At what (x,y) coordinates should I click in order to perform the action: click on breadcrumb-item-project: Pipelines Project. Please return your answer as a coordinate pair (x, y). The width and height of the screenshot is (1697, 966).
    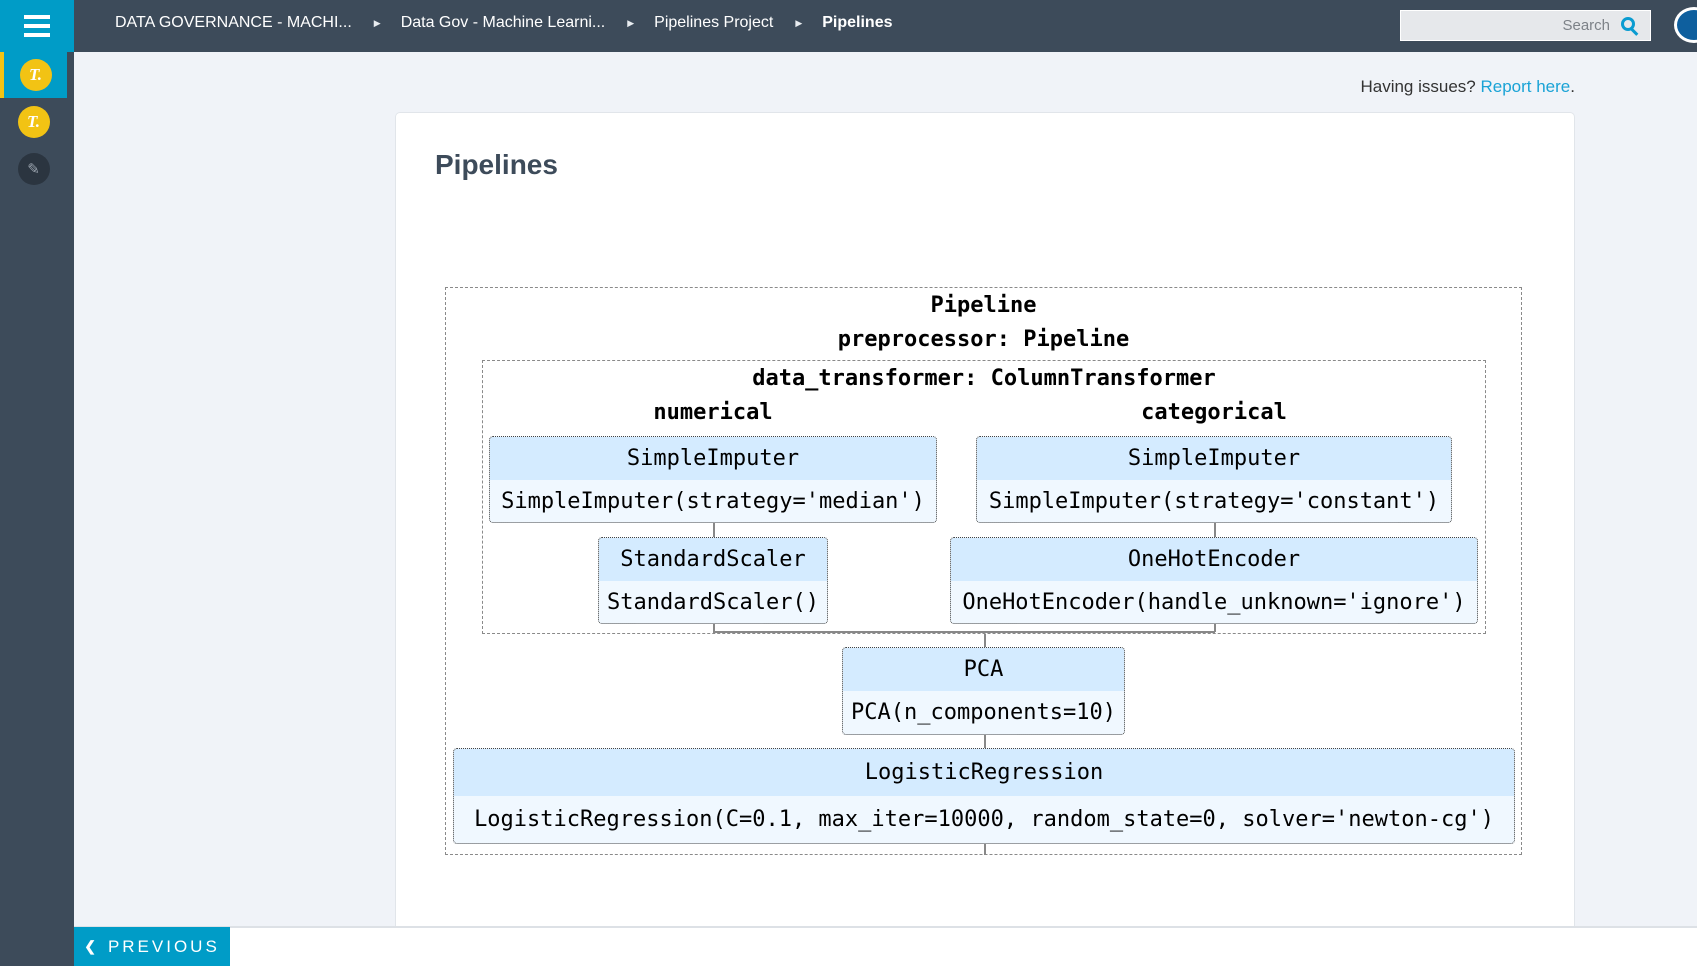
    Looking at the image, I should click on (713, 23).